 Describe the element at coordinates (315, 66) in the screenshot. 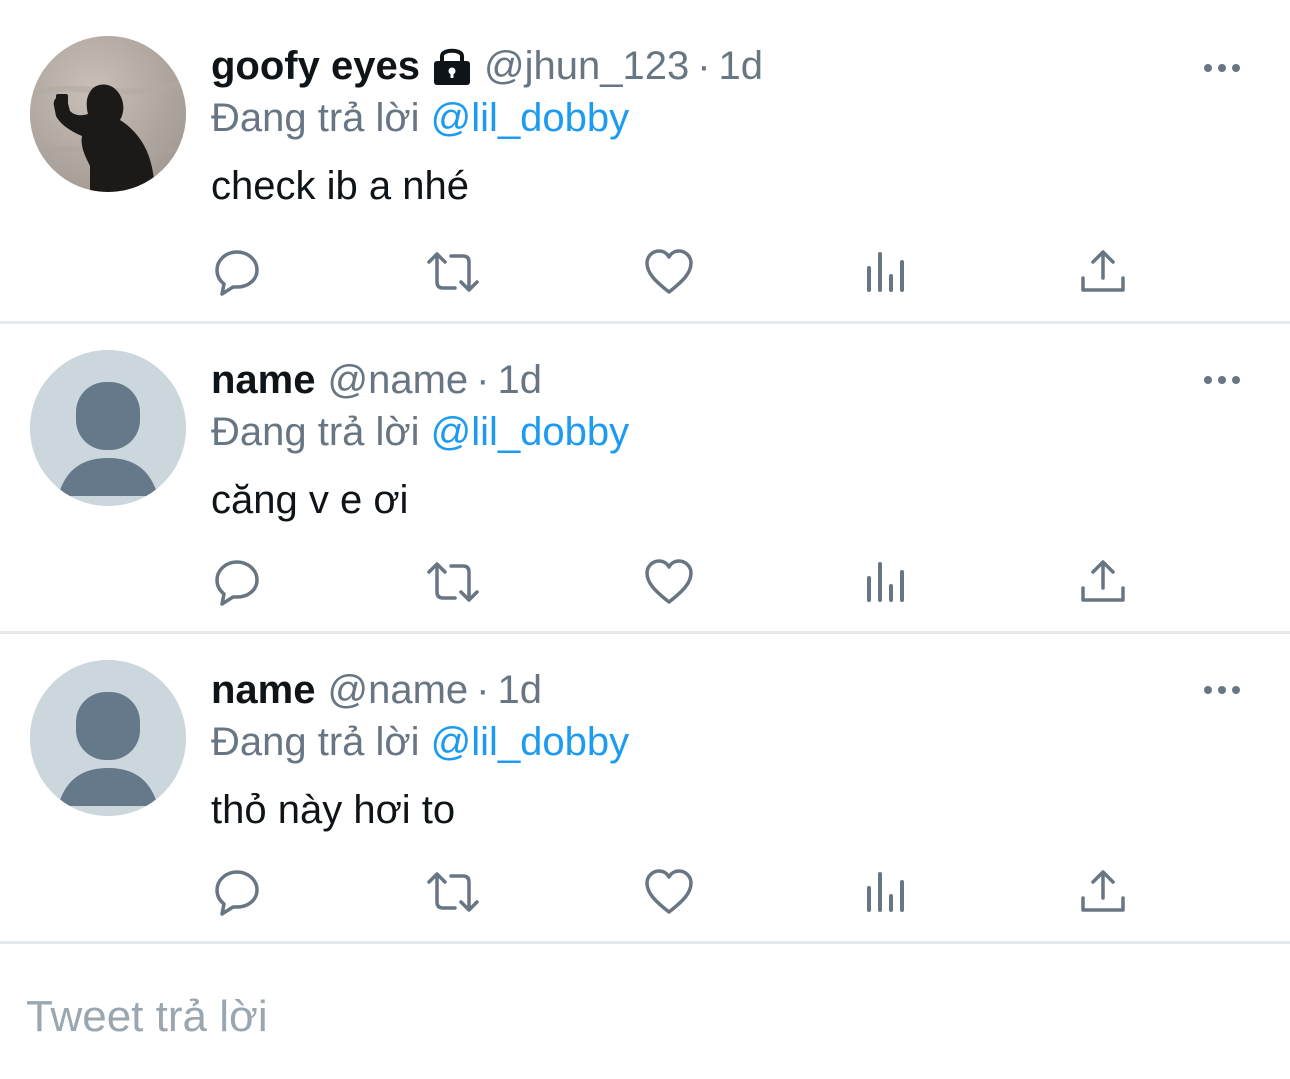

I see `display-name: goofy eyes` at that location.